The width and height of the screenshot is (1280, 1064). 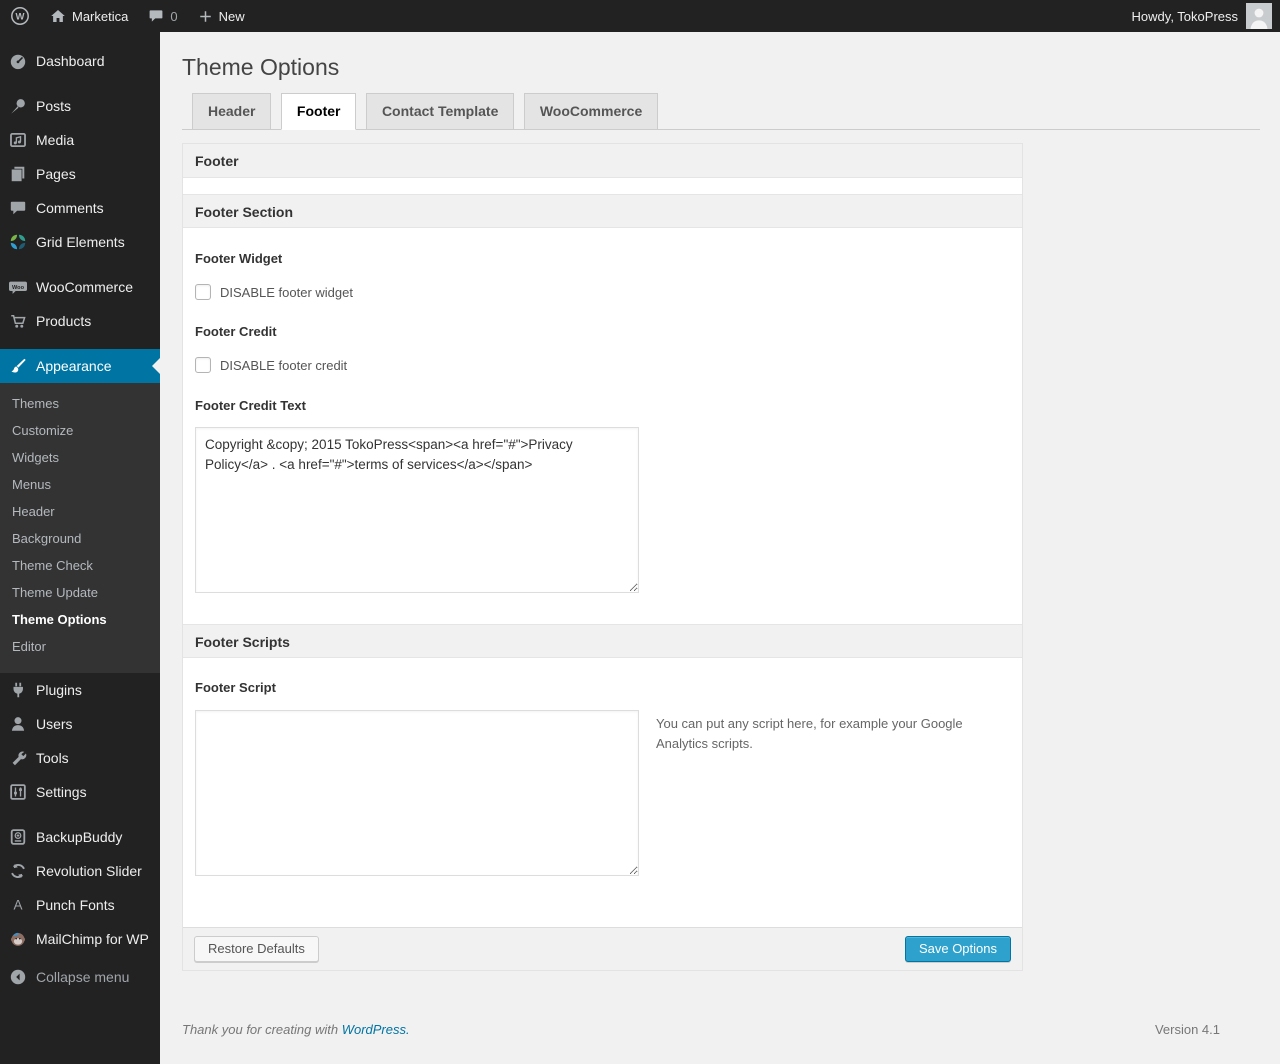 What do you see at coordinates (18, 792) in the screenshot?
I see `sliders-icon` at bounding box center [18, 792].